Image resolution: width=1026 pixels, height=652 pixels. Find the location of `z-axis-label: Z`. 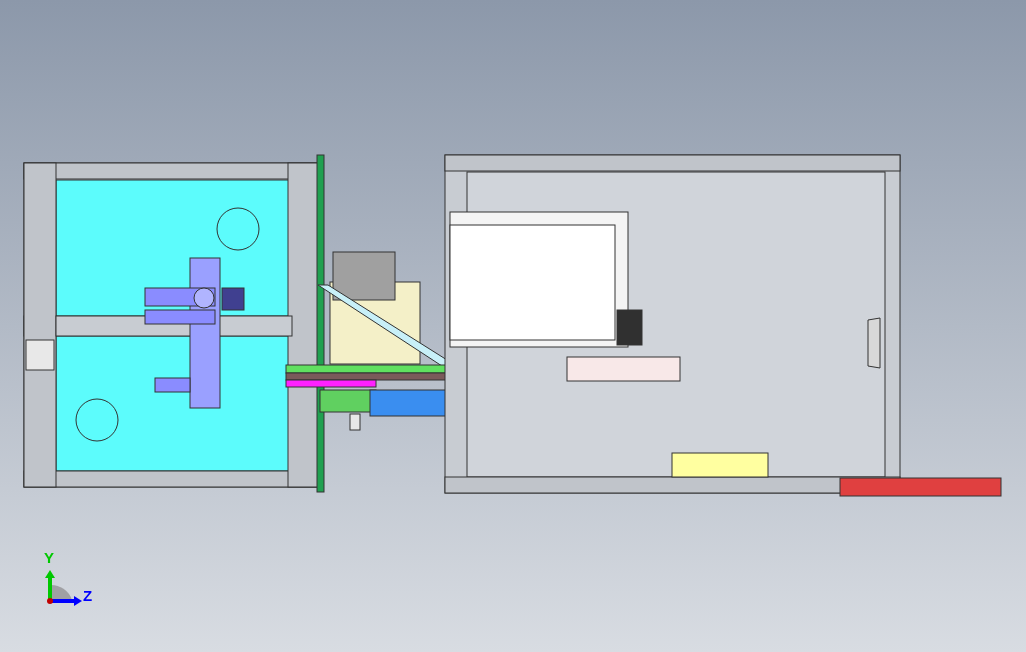

z-axis-label: Z is located at coordinates (88, 595).